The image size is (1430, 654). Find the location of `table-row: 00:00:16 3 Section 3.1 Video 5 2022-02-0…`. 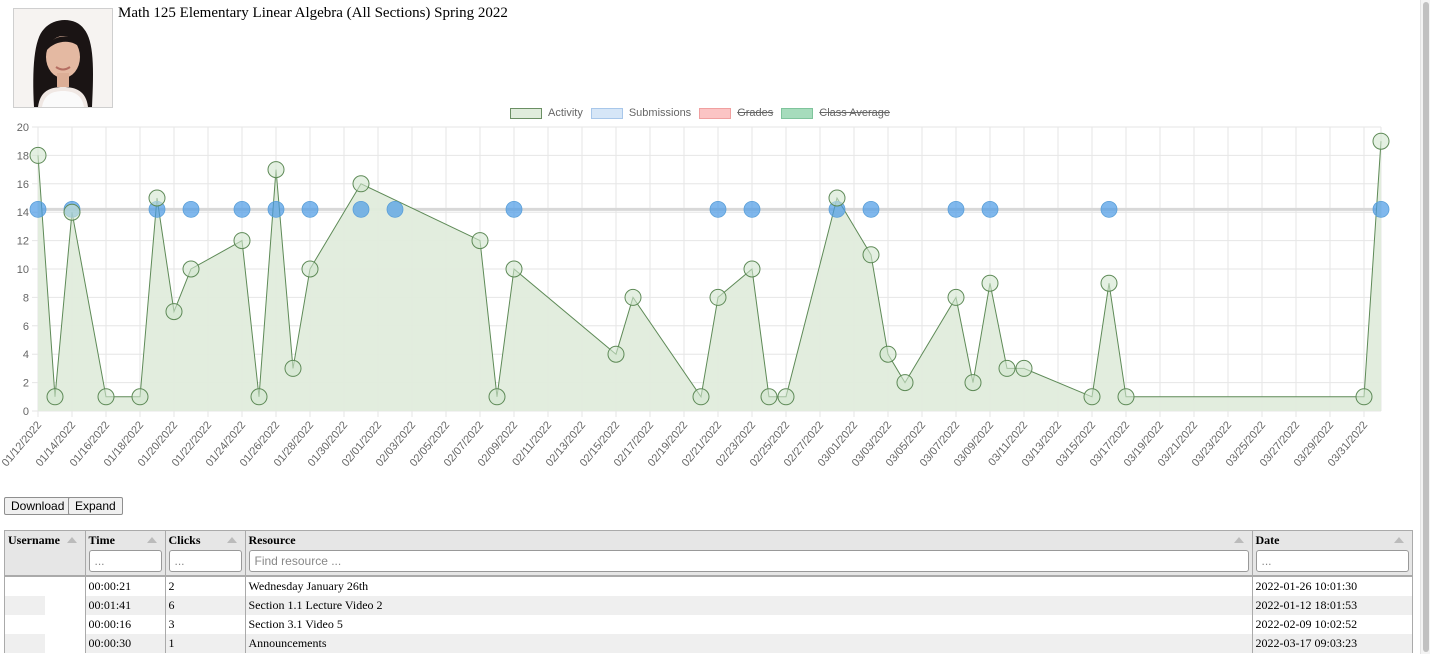

table-row: 00:00:16 3 Section 3.1 Video 5 2022-02-0… is located at coordinates (708, 624).